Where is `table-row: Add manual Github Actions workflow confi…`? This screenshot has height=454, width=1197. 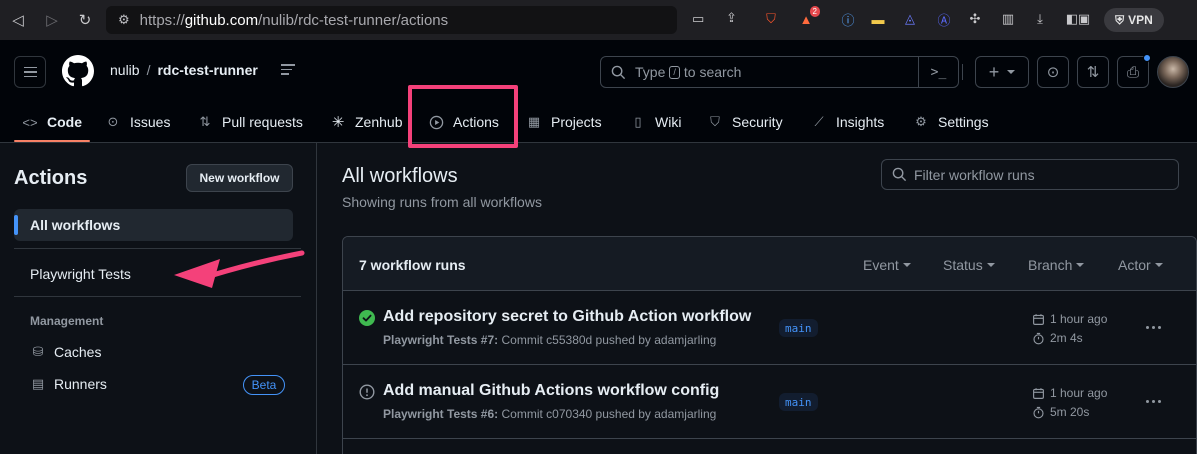 table-row: Add manual Github Actions workflow confi… is located at coordinates (769, 402).